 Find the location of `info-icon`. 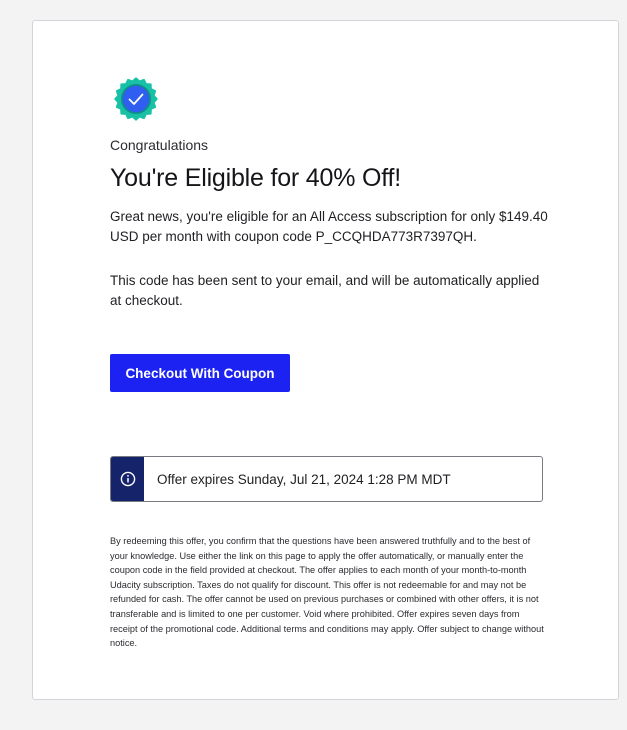

info-icon is located at coordinates (127, 479).